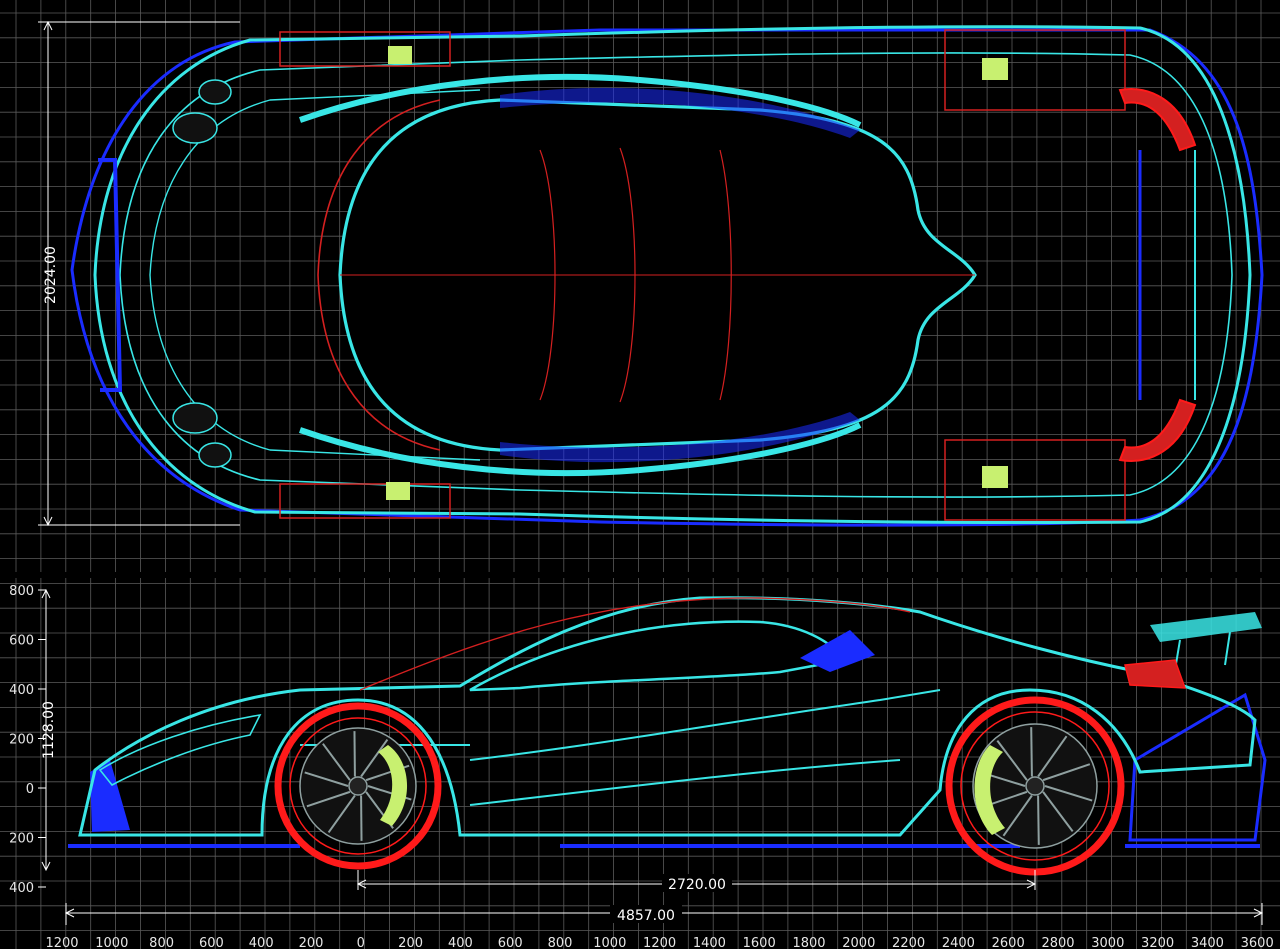  I want to click on x-tick-label: 3000, so click(1107, 942).